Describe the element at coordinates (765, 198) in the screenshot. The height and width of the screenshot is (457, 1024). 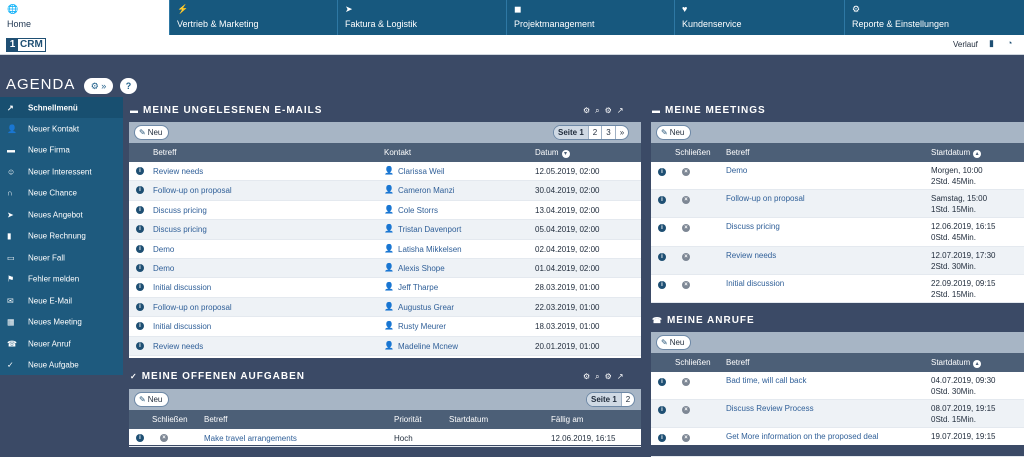
I see `meetings-subject-link: Follow-up on proposal` at that location.